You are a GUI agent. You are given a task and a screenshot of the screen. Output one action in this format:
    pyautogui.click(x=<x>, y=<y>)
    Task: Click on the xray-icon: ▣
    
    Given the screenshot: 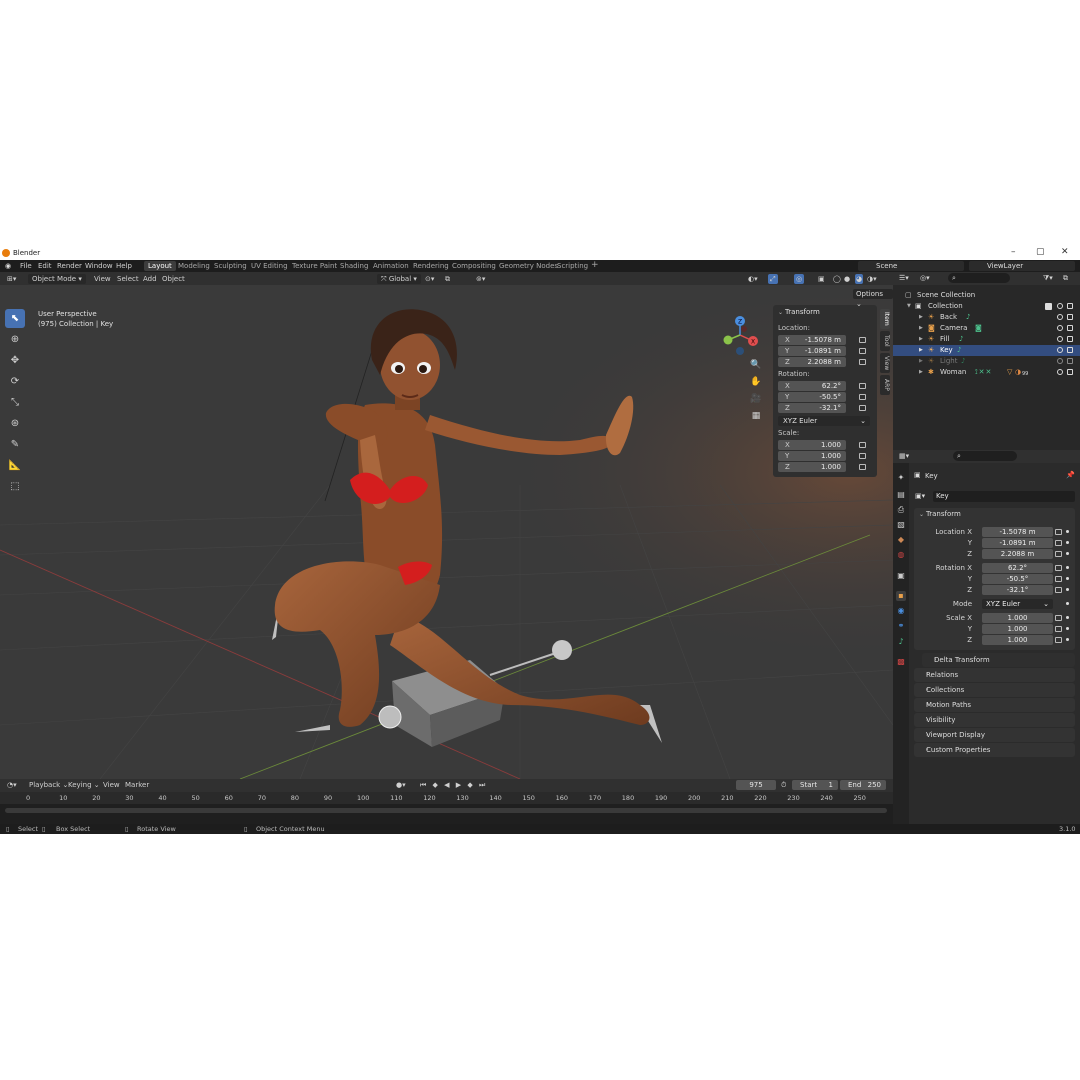 What is the action you would take?
    pyautogui.click(x=821, y=279)
    